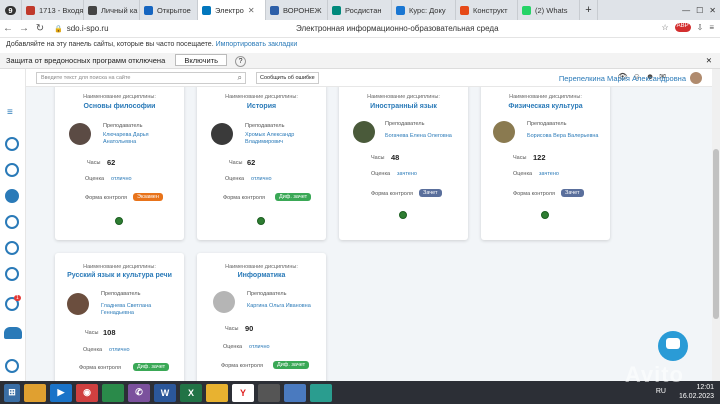 This screenshot has width=720, height=404. Describe the element at coordinates (24, 28) in the screenshot. I see `forward-arrow-icon: →` at that location.